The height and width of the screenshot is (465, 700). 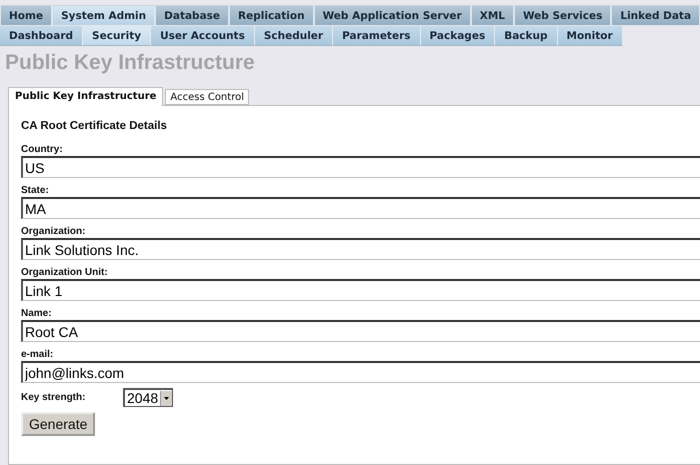 What do you see at coordinates (53, 231) in the screenshot?
I see `field-label: Organization:` at bounding box center [53, 231].